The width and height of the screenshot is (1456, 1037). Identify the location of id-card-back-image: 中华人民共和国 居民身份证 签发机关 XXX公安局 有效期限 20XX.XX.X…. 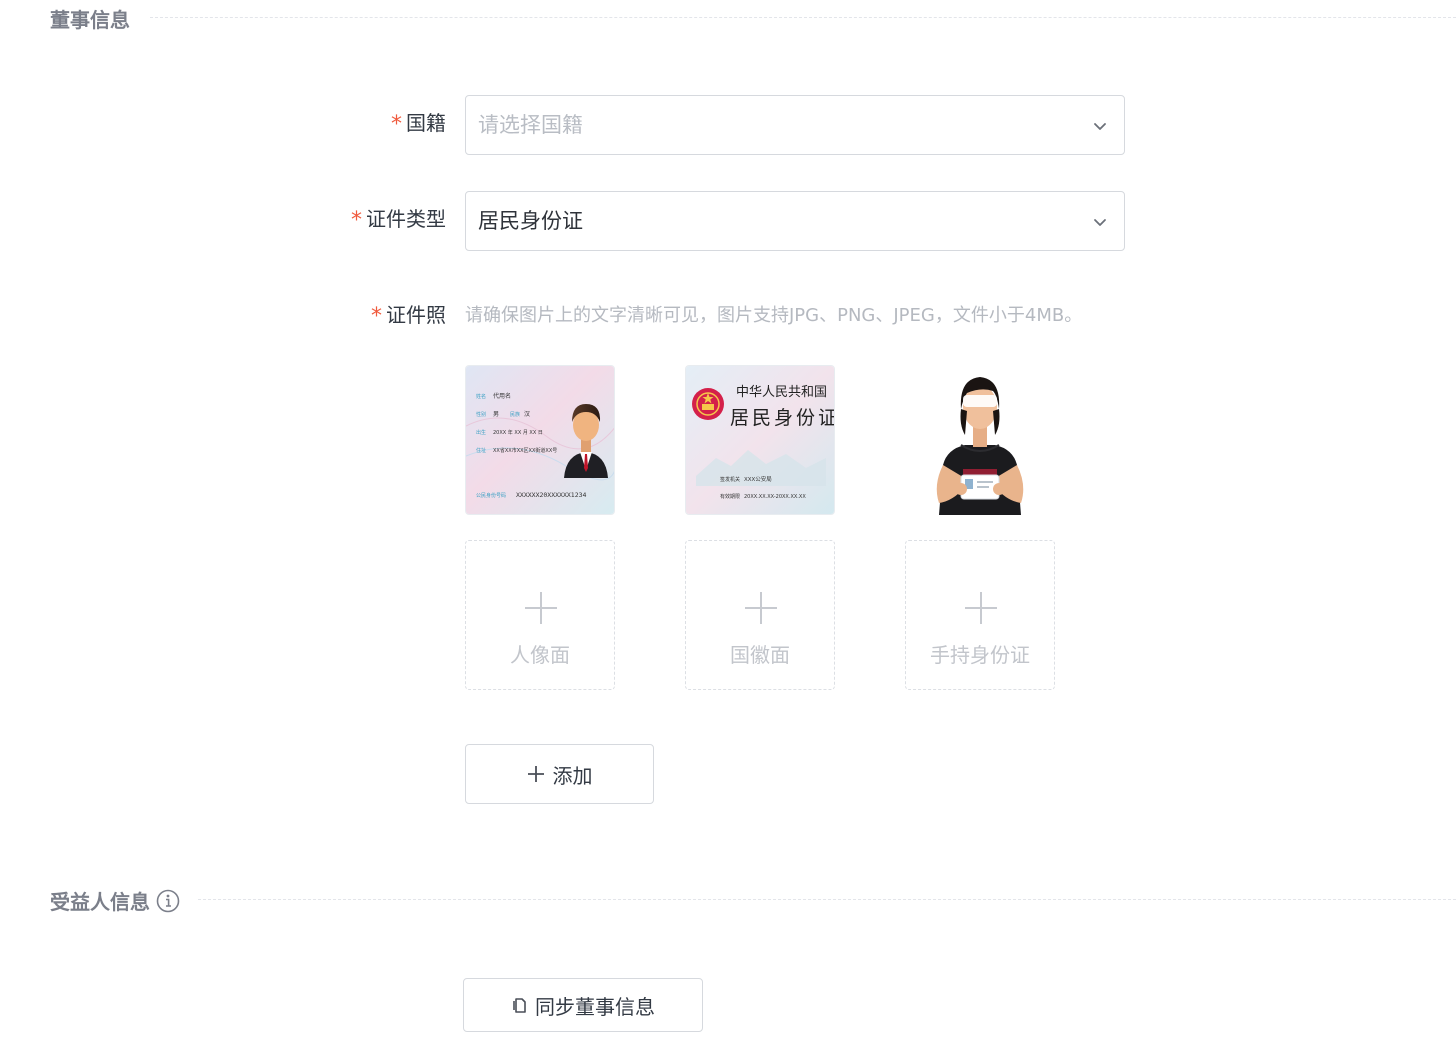
(760, 440).